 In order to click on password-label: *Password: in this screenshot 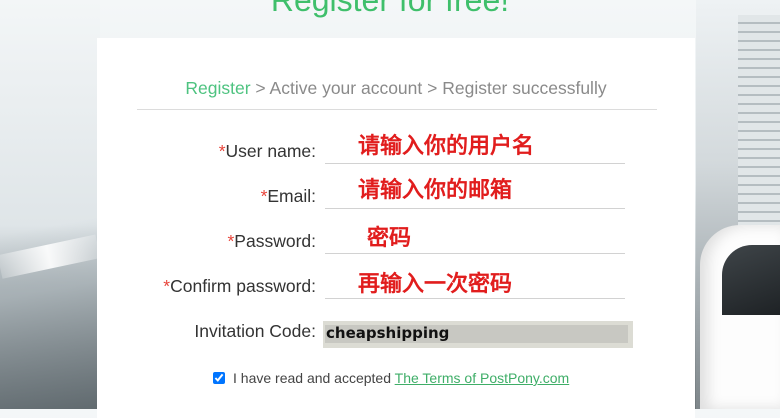, I will do `click(271, 241)`.